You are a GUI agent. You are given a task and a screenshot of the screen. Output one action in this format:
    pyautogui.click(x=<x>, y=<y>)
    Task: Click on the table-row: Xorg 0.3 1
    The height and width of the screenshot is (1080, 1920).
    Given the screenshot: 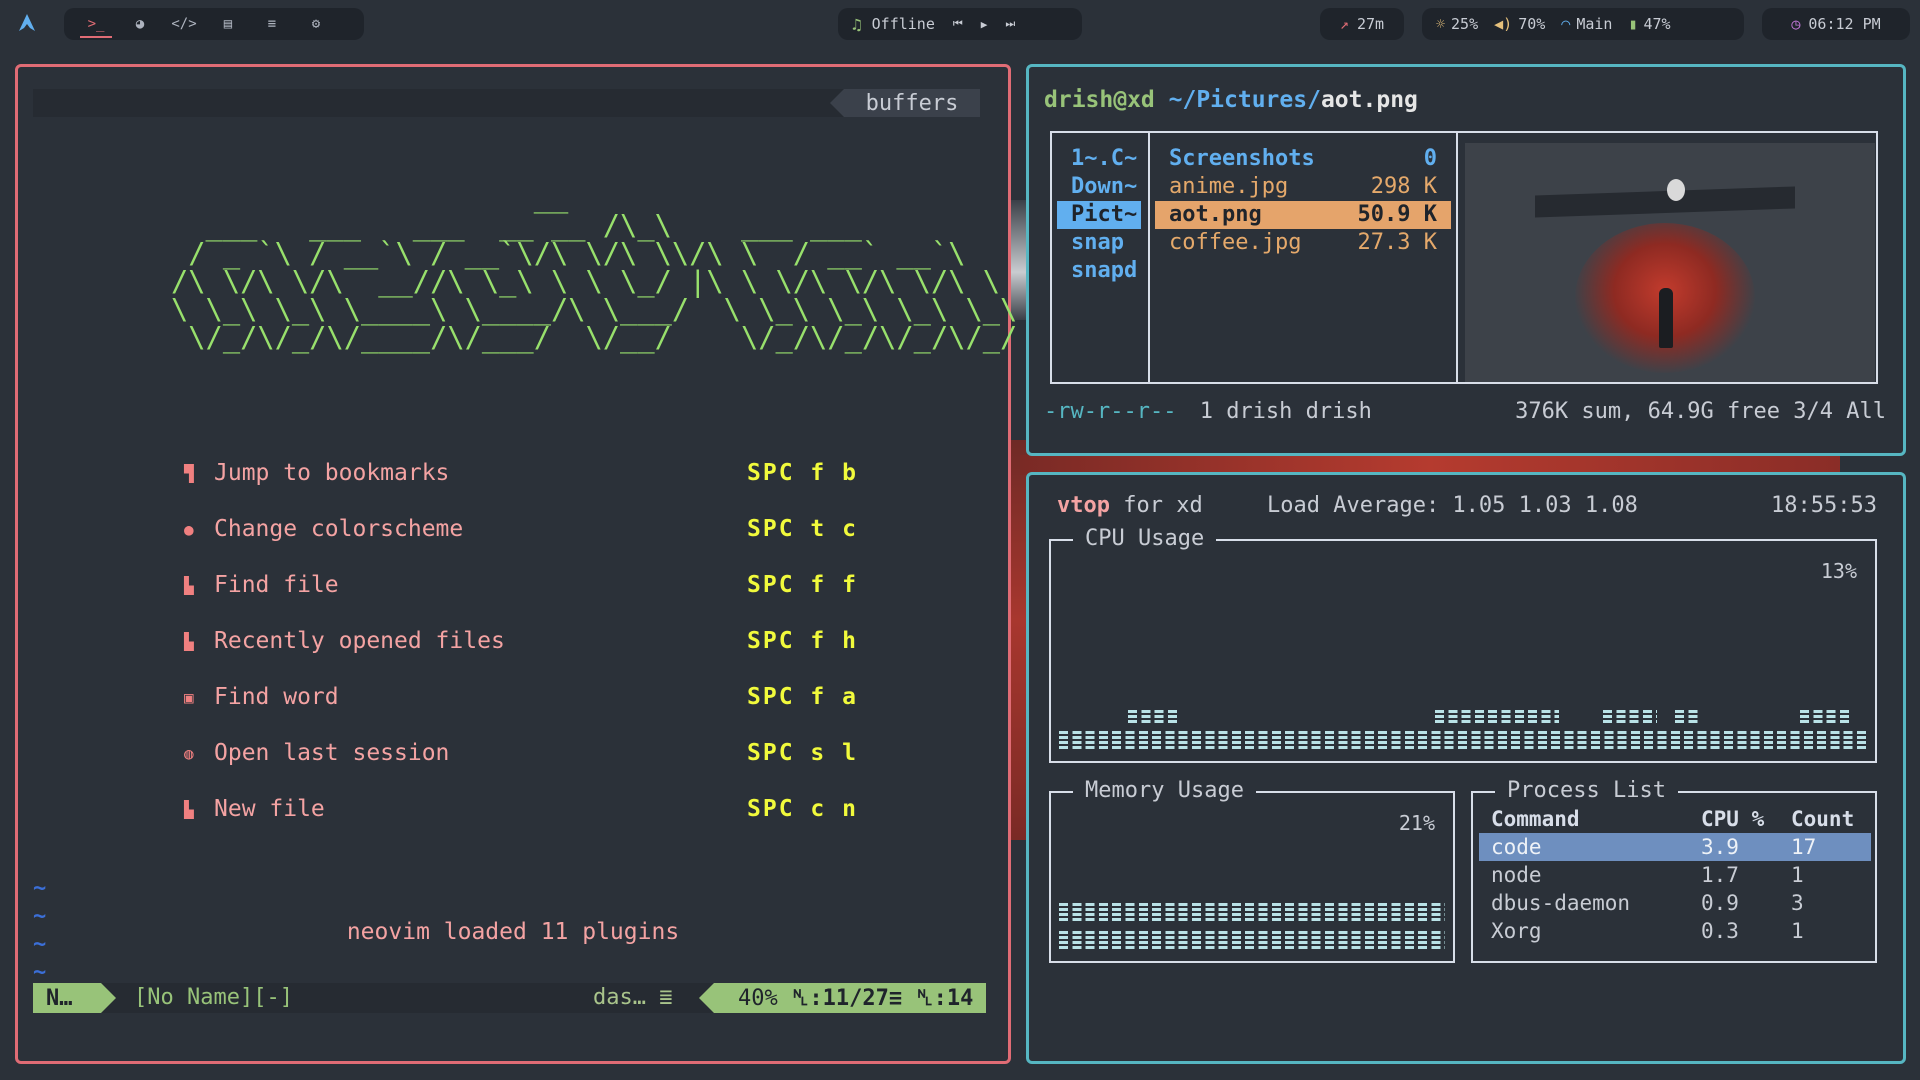 What is the action you would take?
    pyautogui.click(x=1675, y=931)
    